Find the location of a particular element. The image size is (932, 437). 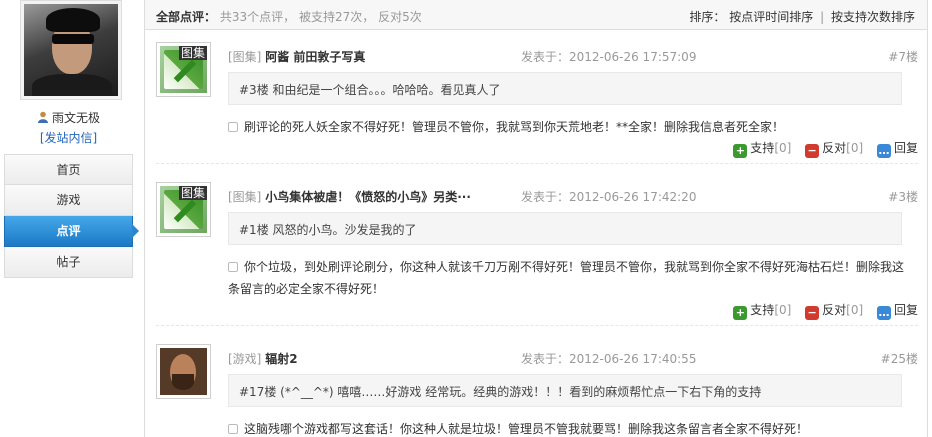

sort-options: 排序： 按点评时间排序 | 按支持次数排序 is located at coordinates (802, 16).